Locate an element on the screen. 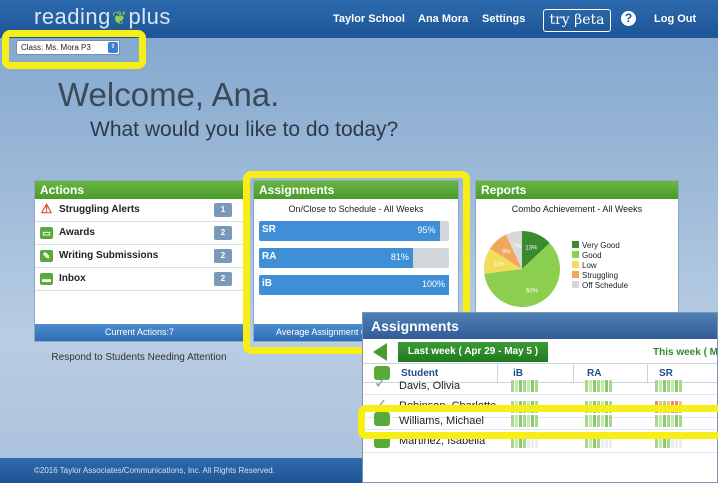 Image resolution: width=718 pixels, height=483 pixels. action-label: Writing Submissions is located at coordinates (109, 255).